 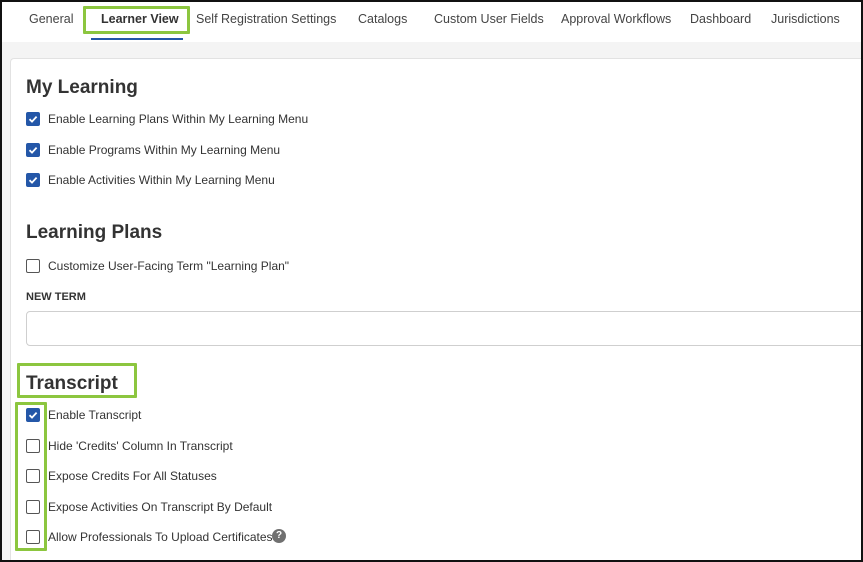 I want to click on option-label: Enable Transcript, so click(x=95, y=415).